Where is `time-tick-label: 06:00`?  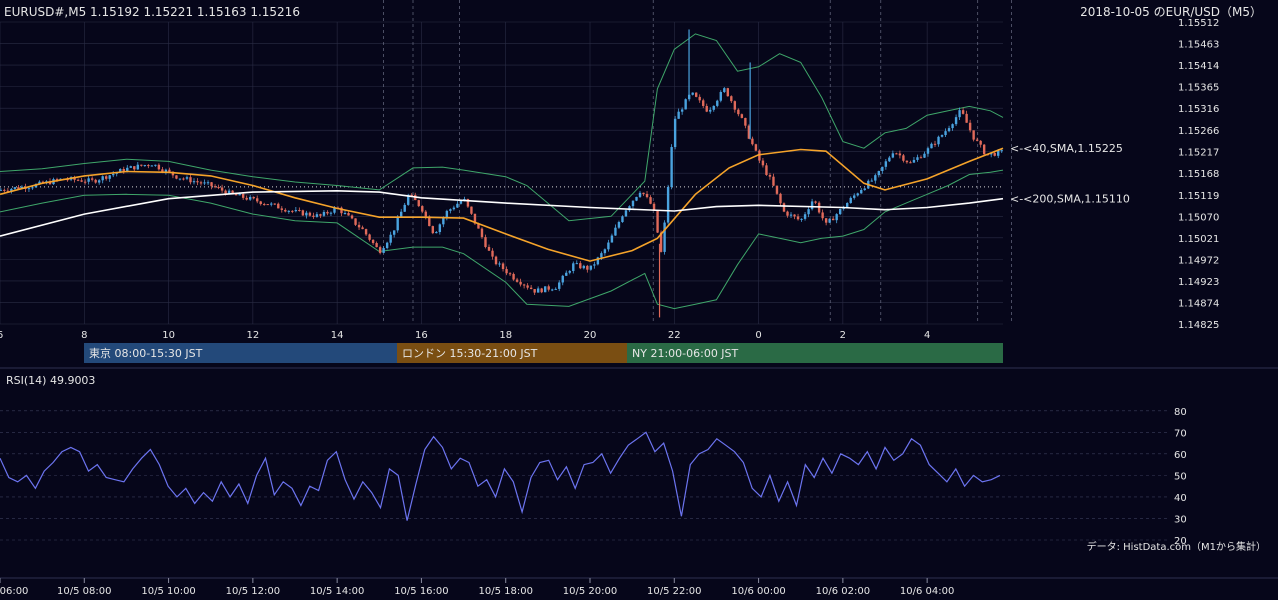
time-tick-label: 06:00 is located at coordinates (14, 591).